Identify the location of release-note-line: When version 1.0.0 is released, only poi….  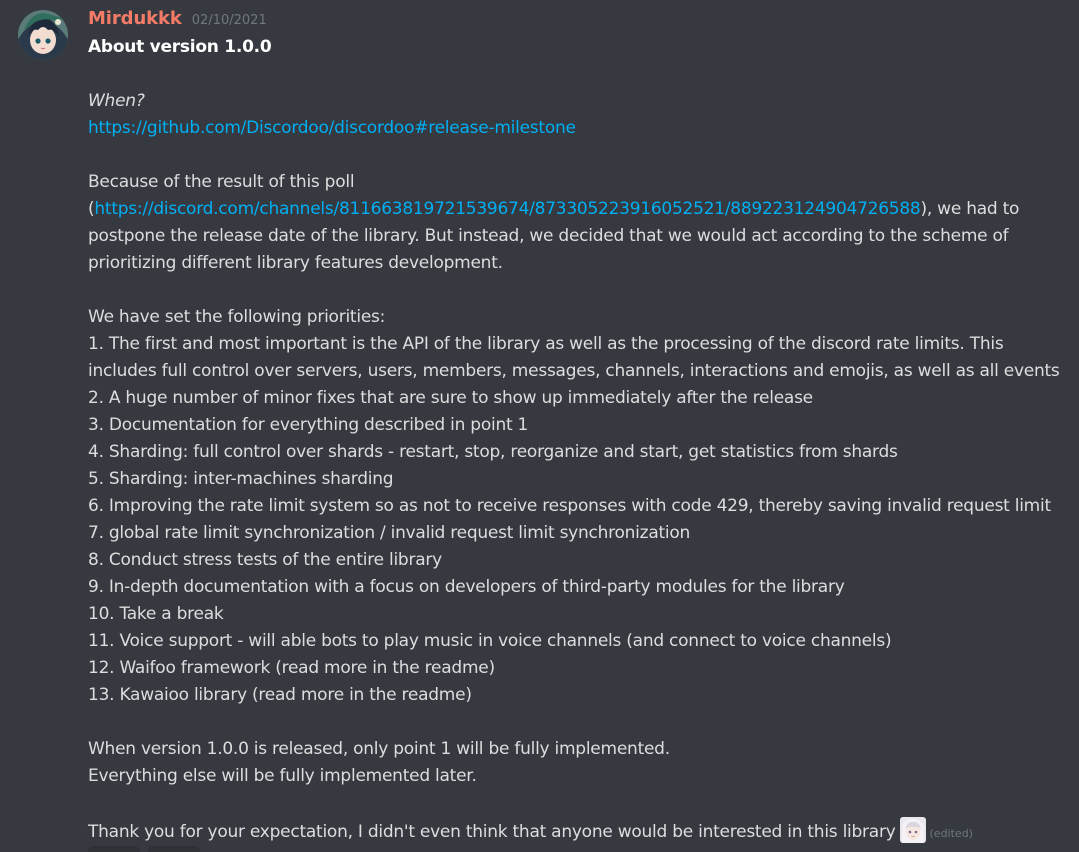
(379, 749).